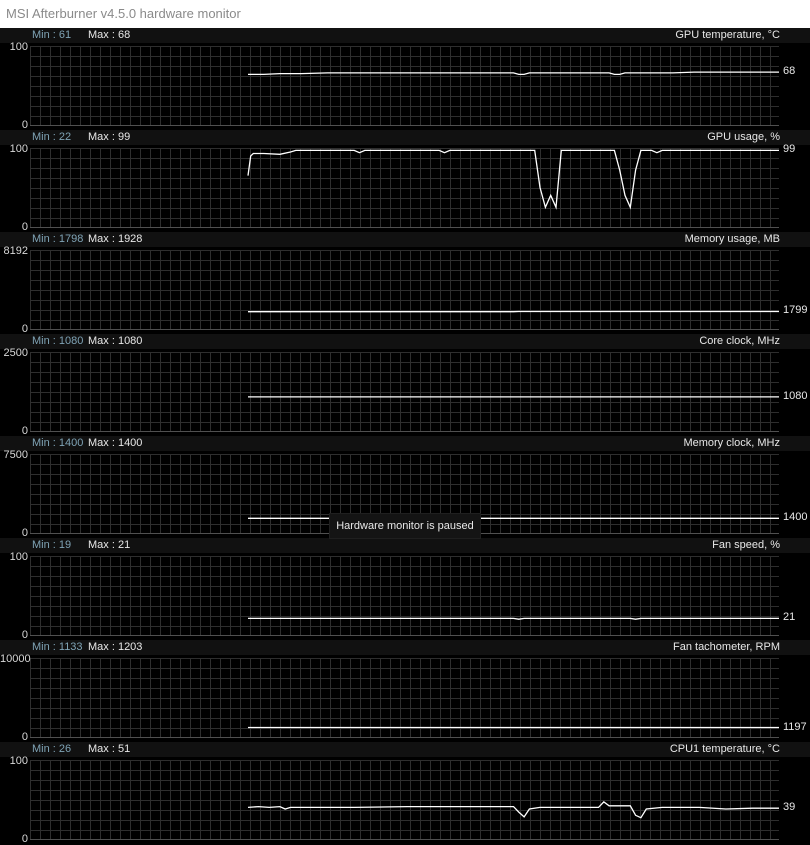 The image size is (810, 845). Describe the element at coordinates (405, 35) in the screenshot. I see `graph-header: Min : 61 Max : 68 GPU temperature, °C` at that location.